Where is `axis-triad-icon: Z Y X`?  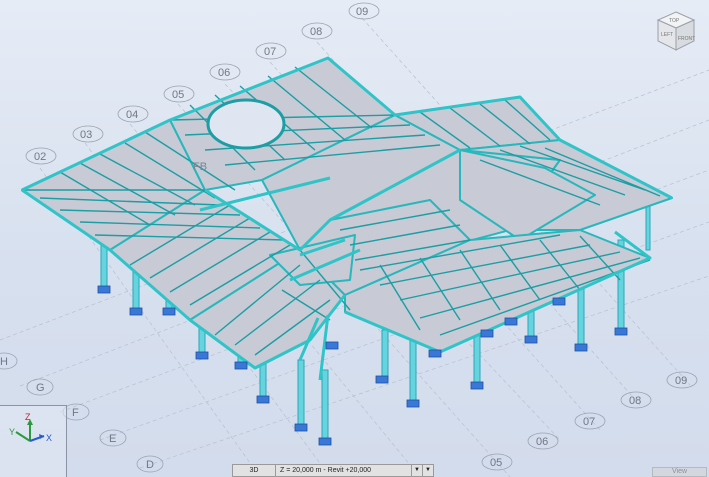 axis-triad-icon: Z Y X is located at coordinates (30, 427).